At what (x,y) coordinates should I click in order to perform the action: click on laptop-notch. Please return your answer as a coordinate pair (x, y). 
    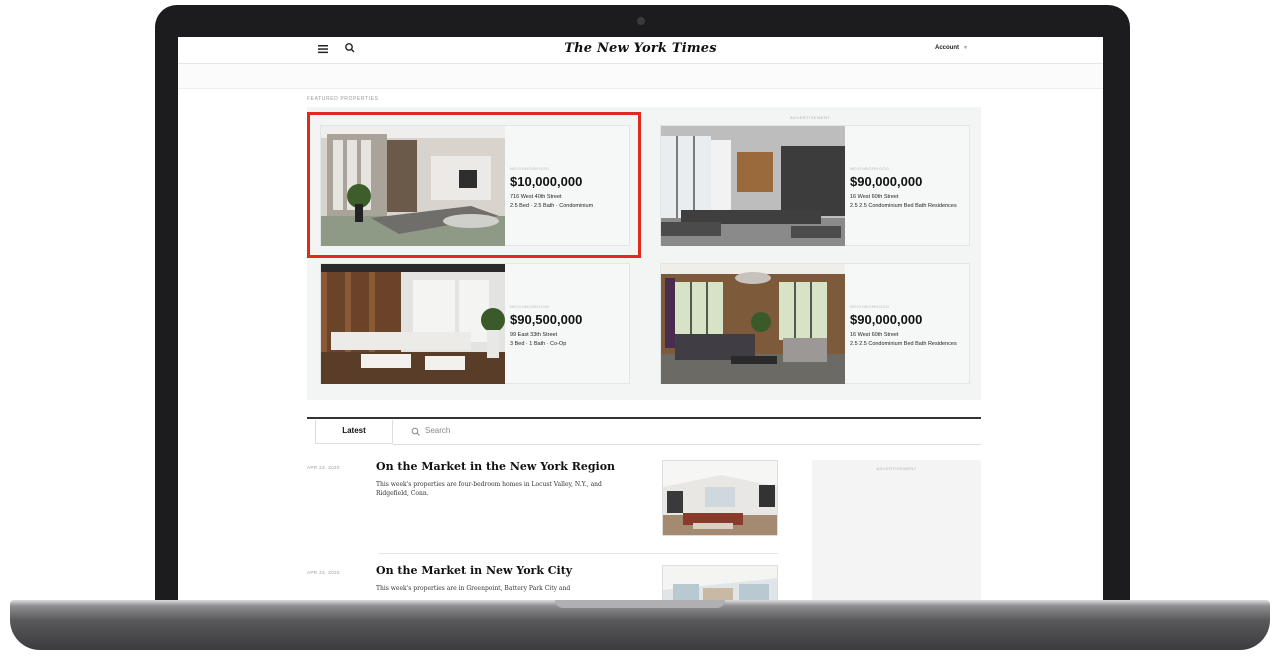
    Looking at the image, I should click on (640, 604).